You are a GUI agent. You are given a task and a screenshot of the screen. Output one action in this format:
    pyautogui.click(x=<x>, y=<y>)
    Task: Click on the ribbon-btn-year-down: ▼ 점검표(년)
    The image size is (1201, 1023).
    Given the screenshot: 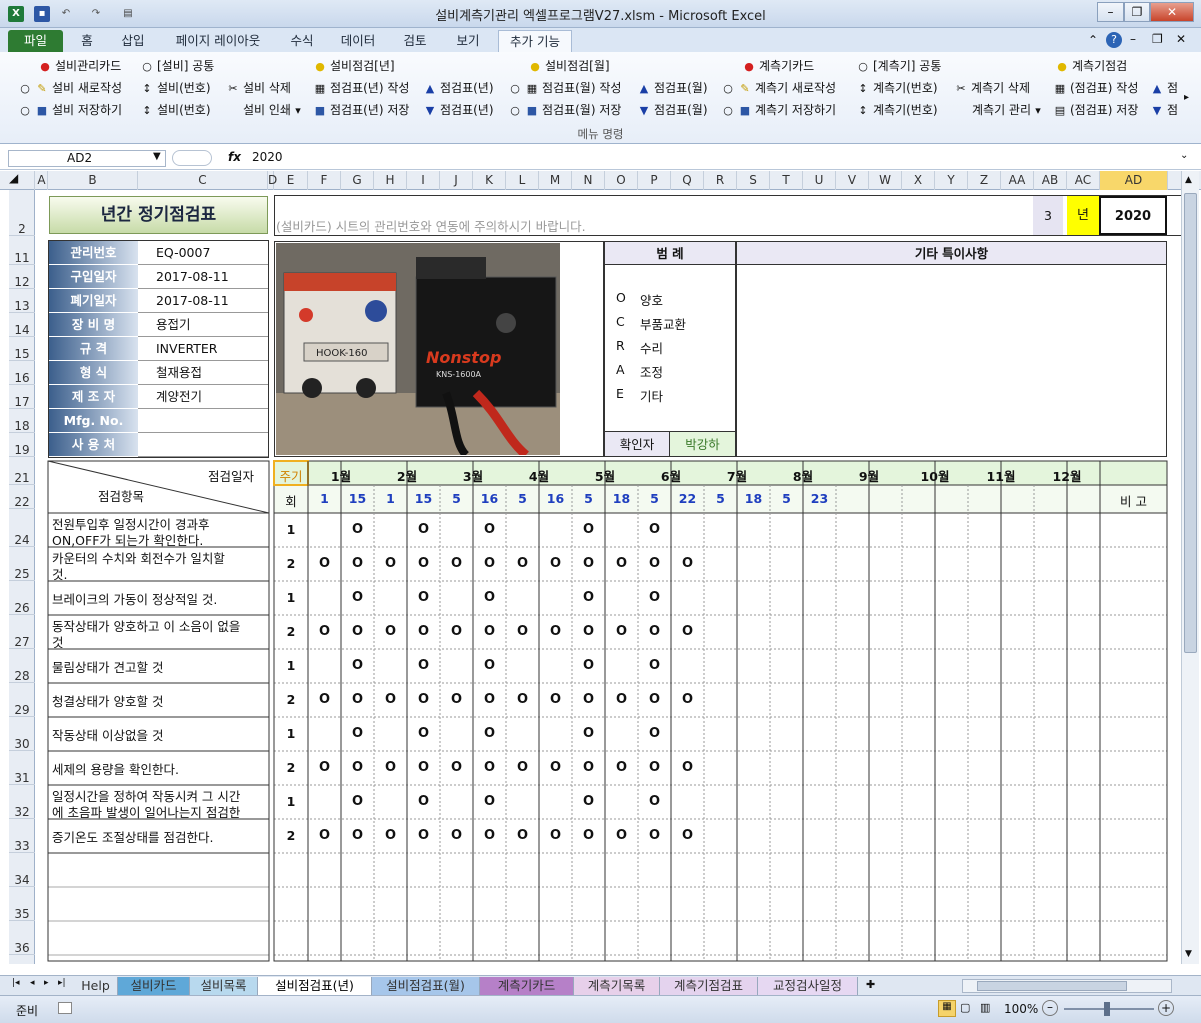 What is the action you would take?
    pyautogui.click(x=458, y=110)
    